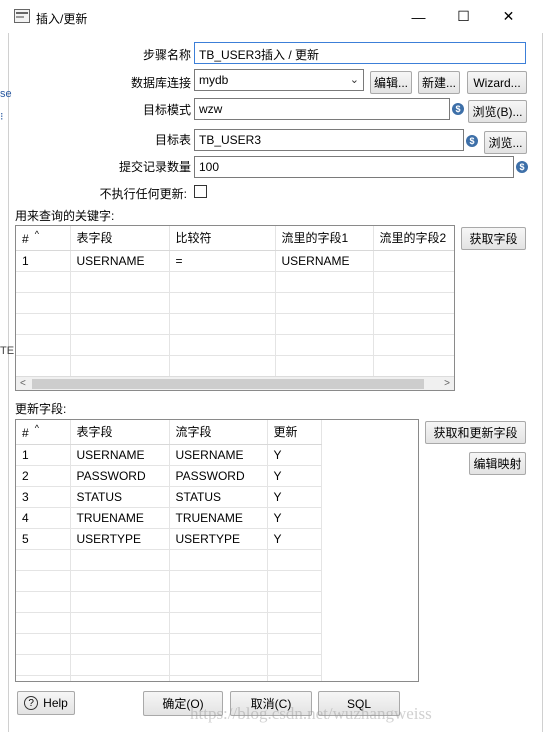 Image resolution: width=543 pixels, height=732 pixels. What do you see at coordinates (2, 117) in the screenshot?
I see `background-artifact: ⁝` at bounding box center [2, 117].